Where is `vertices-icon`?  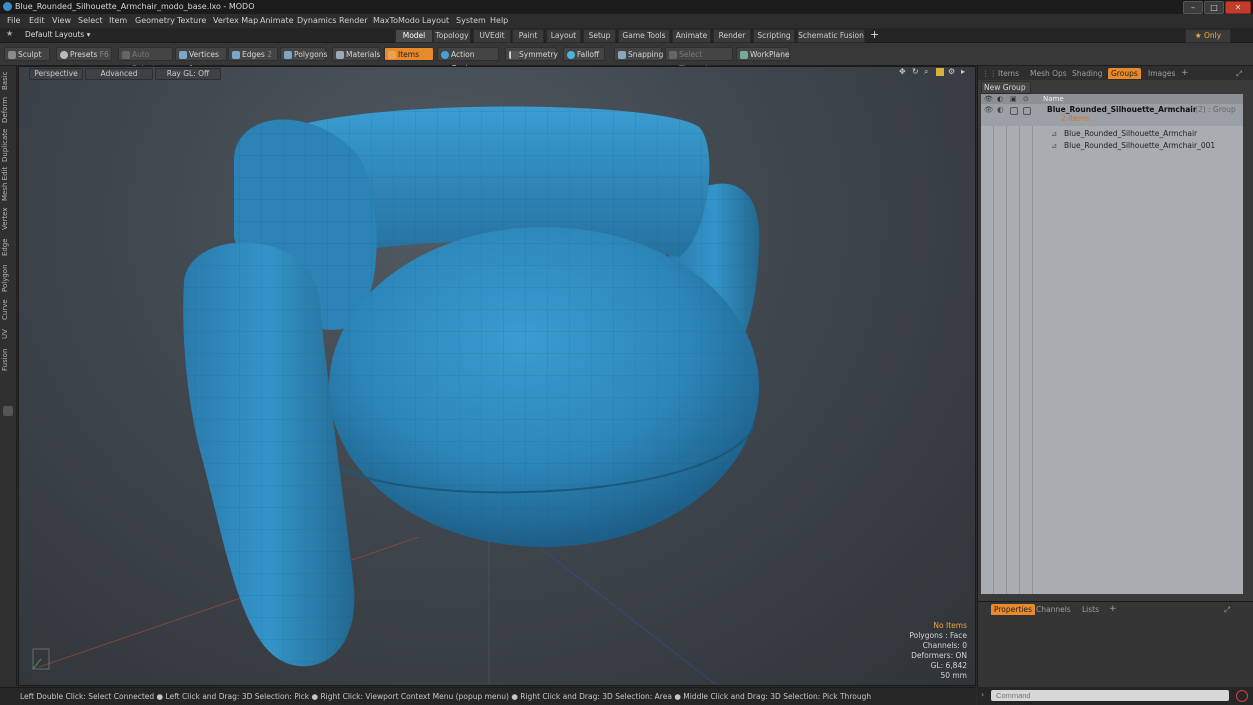 vertices-icon is located at coordinates (183, 55).